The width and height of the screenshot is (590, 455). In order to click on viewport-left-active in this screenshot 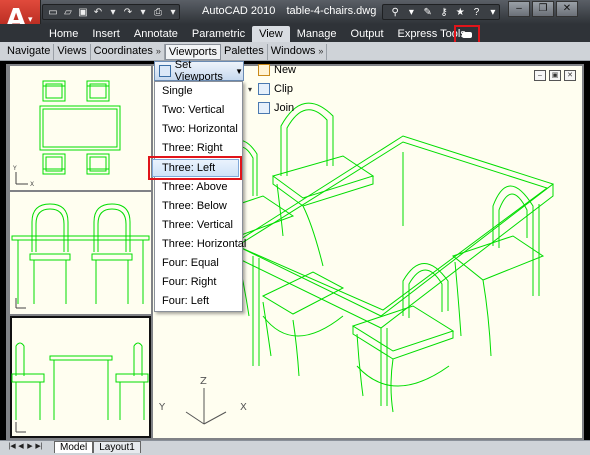, I will do `click(80, 377)`.